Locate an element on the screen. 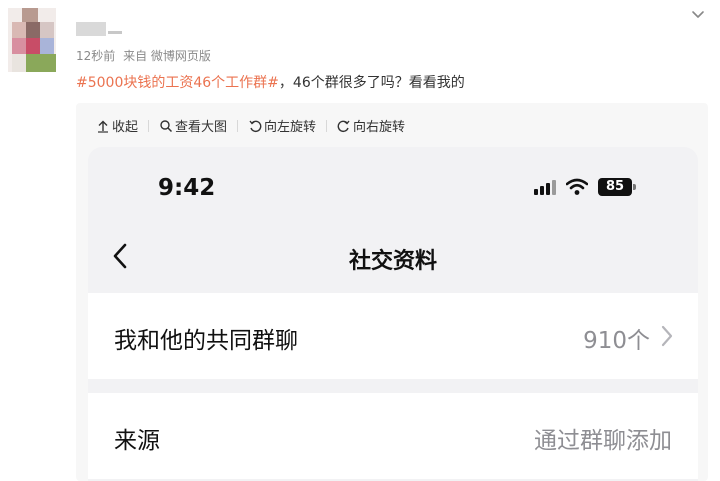 This screenshot has width=720, height=481. view-large-label: 查看大图 is located at coordinates (201, 127).